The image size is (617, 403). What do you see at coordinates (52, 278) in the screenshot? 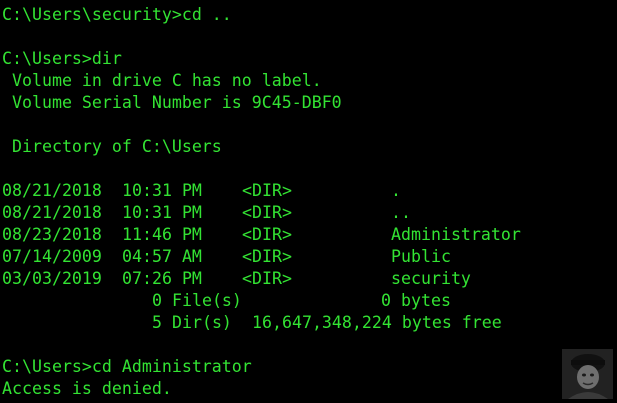
I see `entry-date: 03/03/2019` at bounding box center [52, 278].